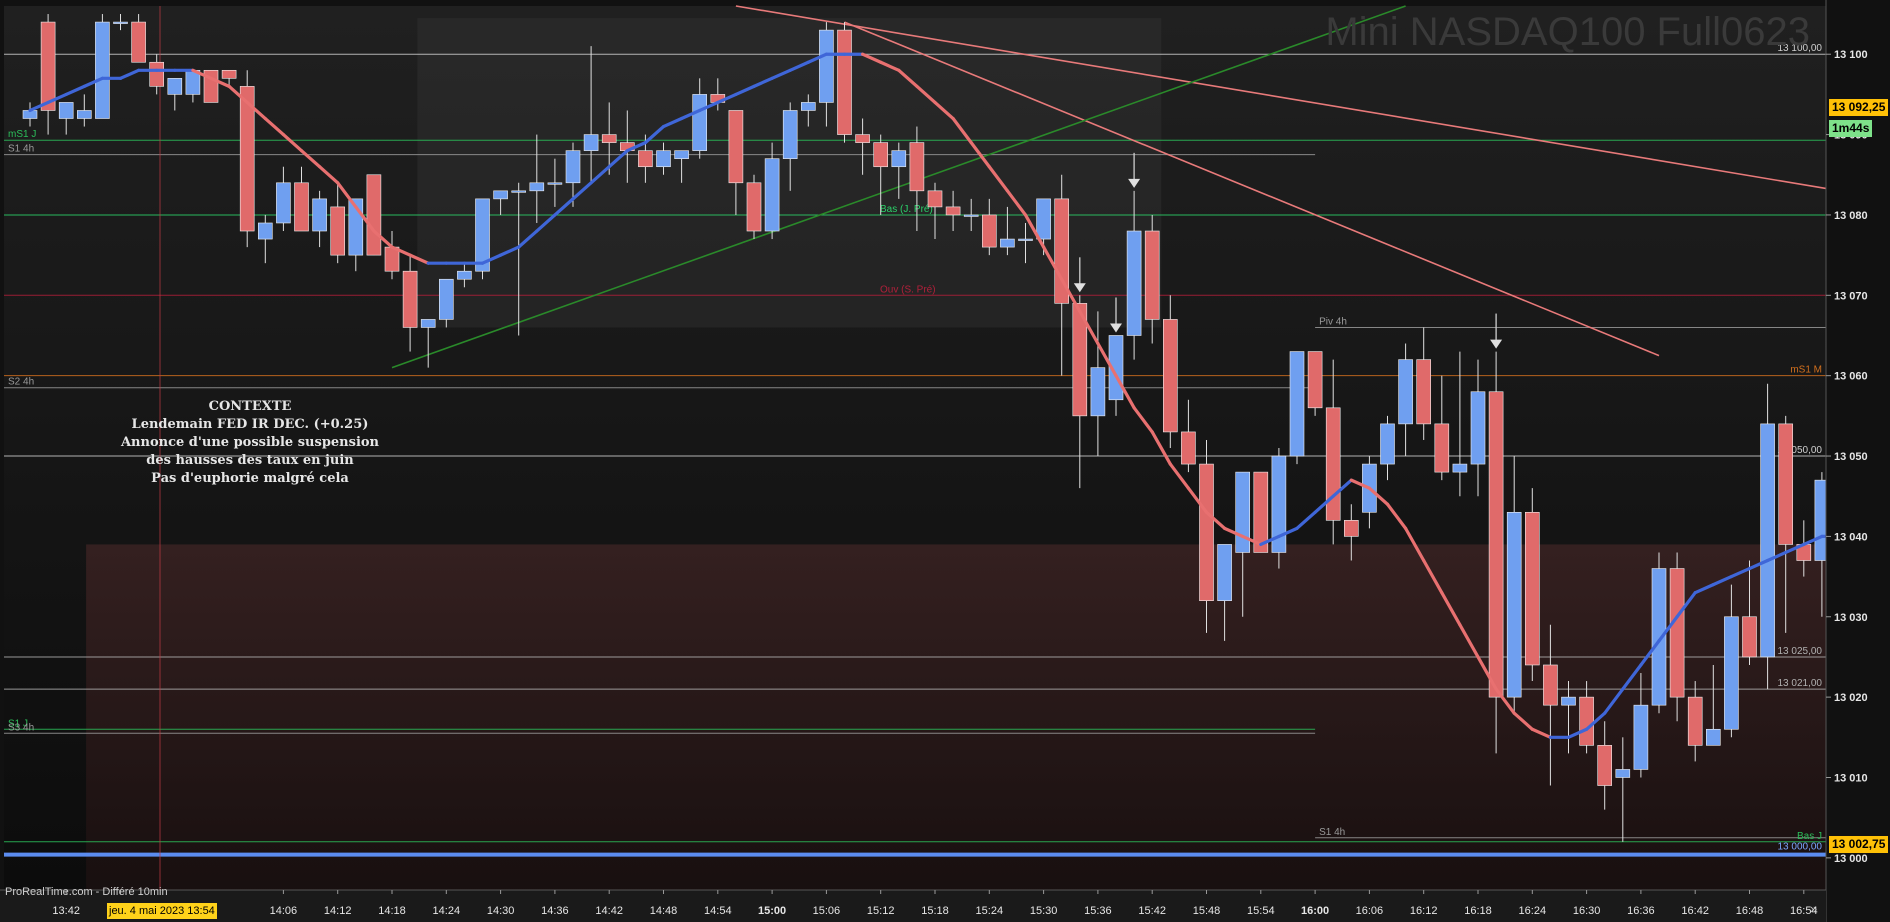 Image resolution: width=1890 pixels, height=922 pixels. I want to click on context-title: CONTEXTE, so click(250, 406).